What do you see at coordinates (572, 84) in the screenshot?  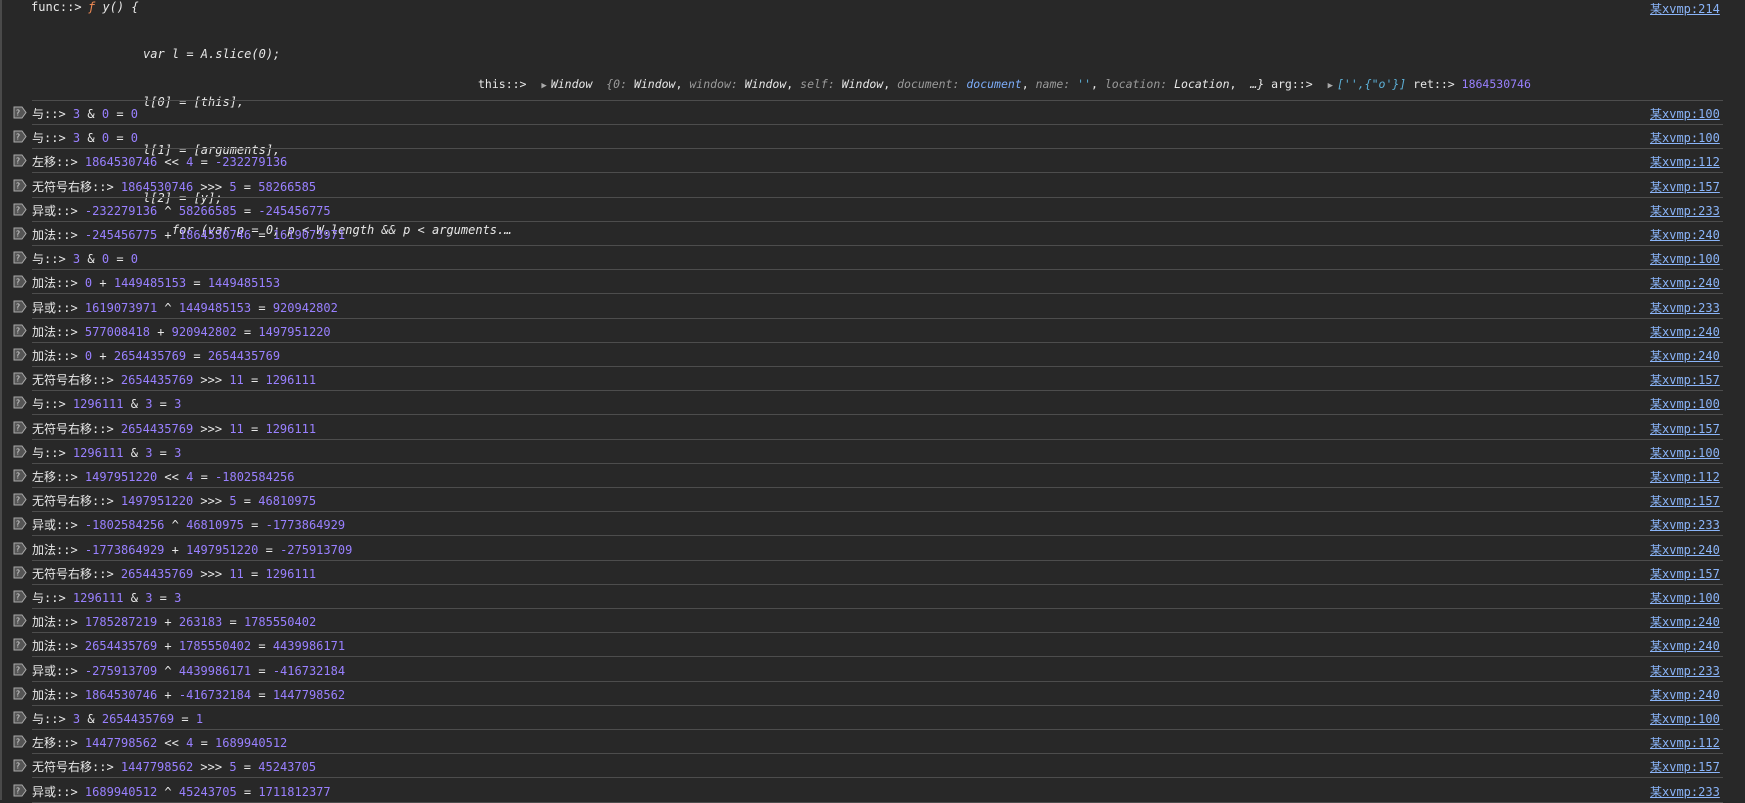 I see `window-object: Window` at bounding box center [572, 84].